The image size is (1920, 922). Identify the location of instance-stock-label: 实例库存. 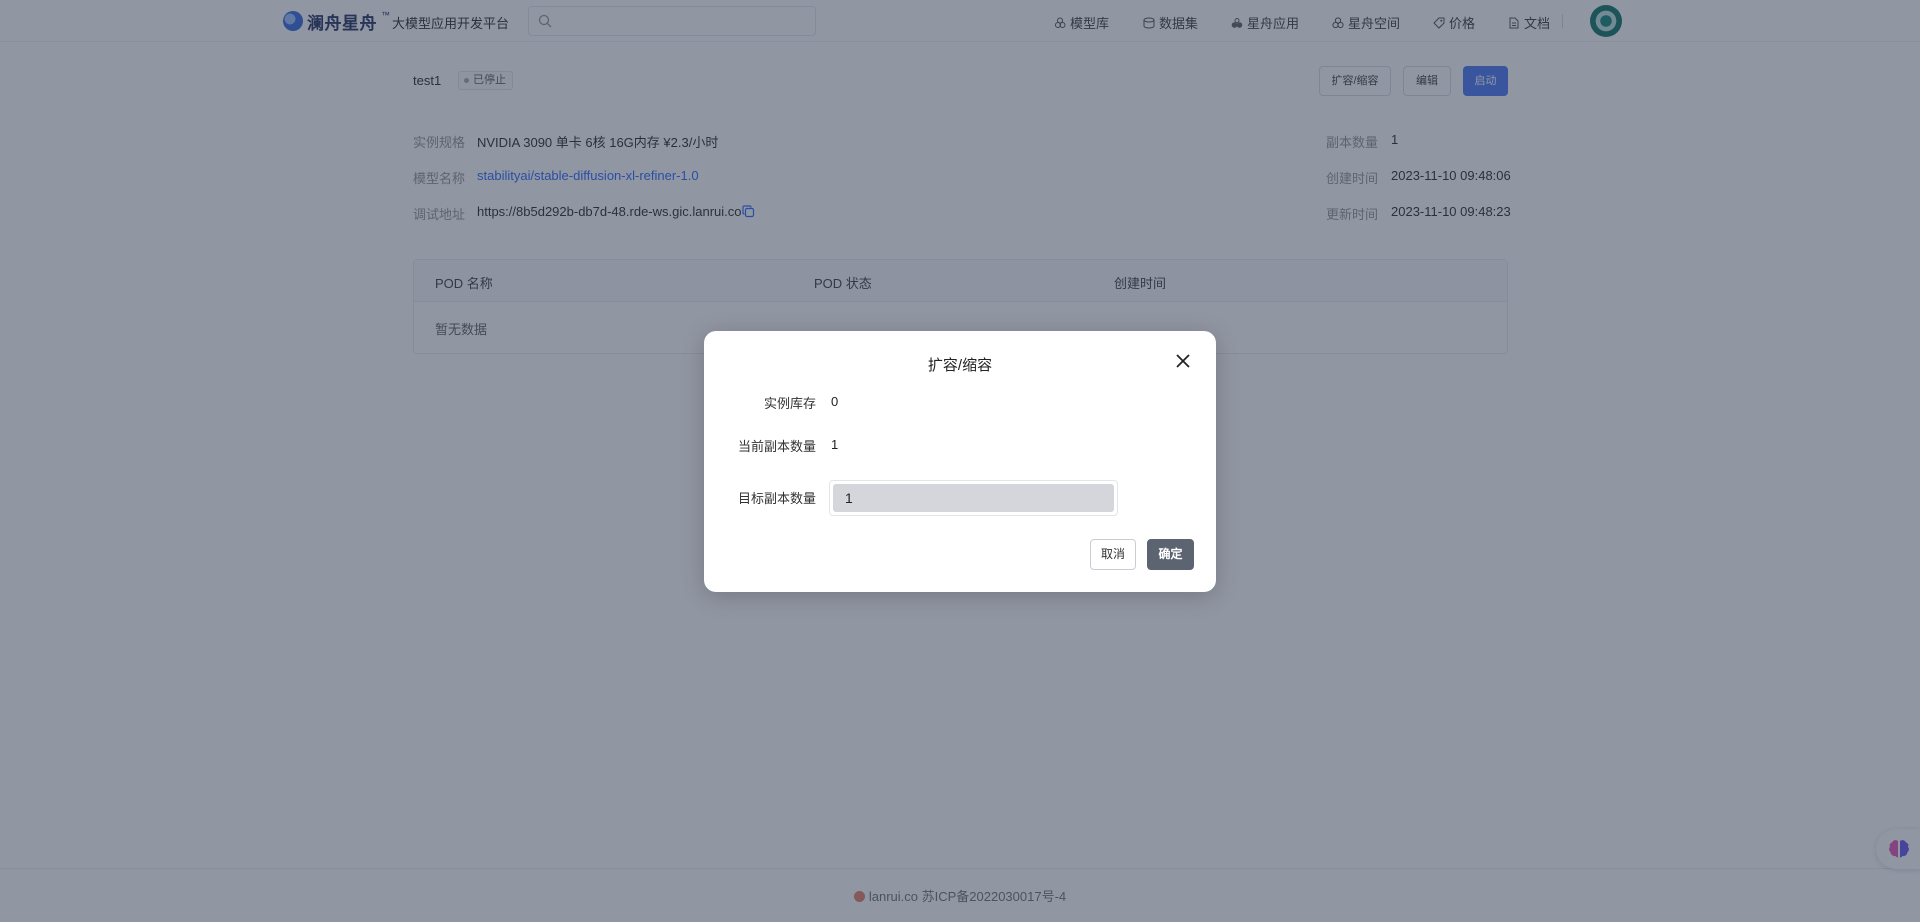
(789, 403).